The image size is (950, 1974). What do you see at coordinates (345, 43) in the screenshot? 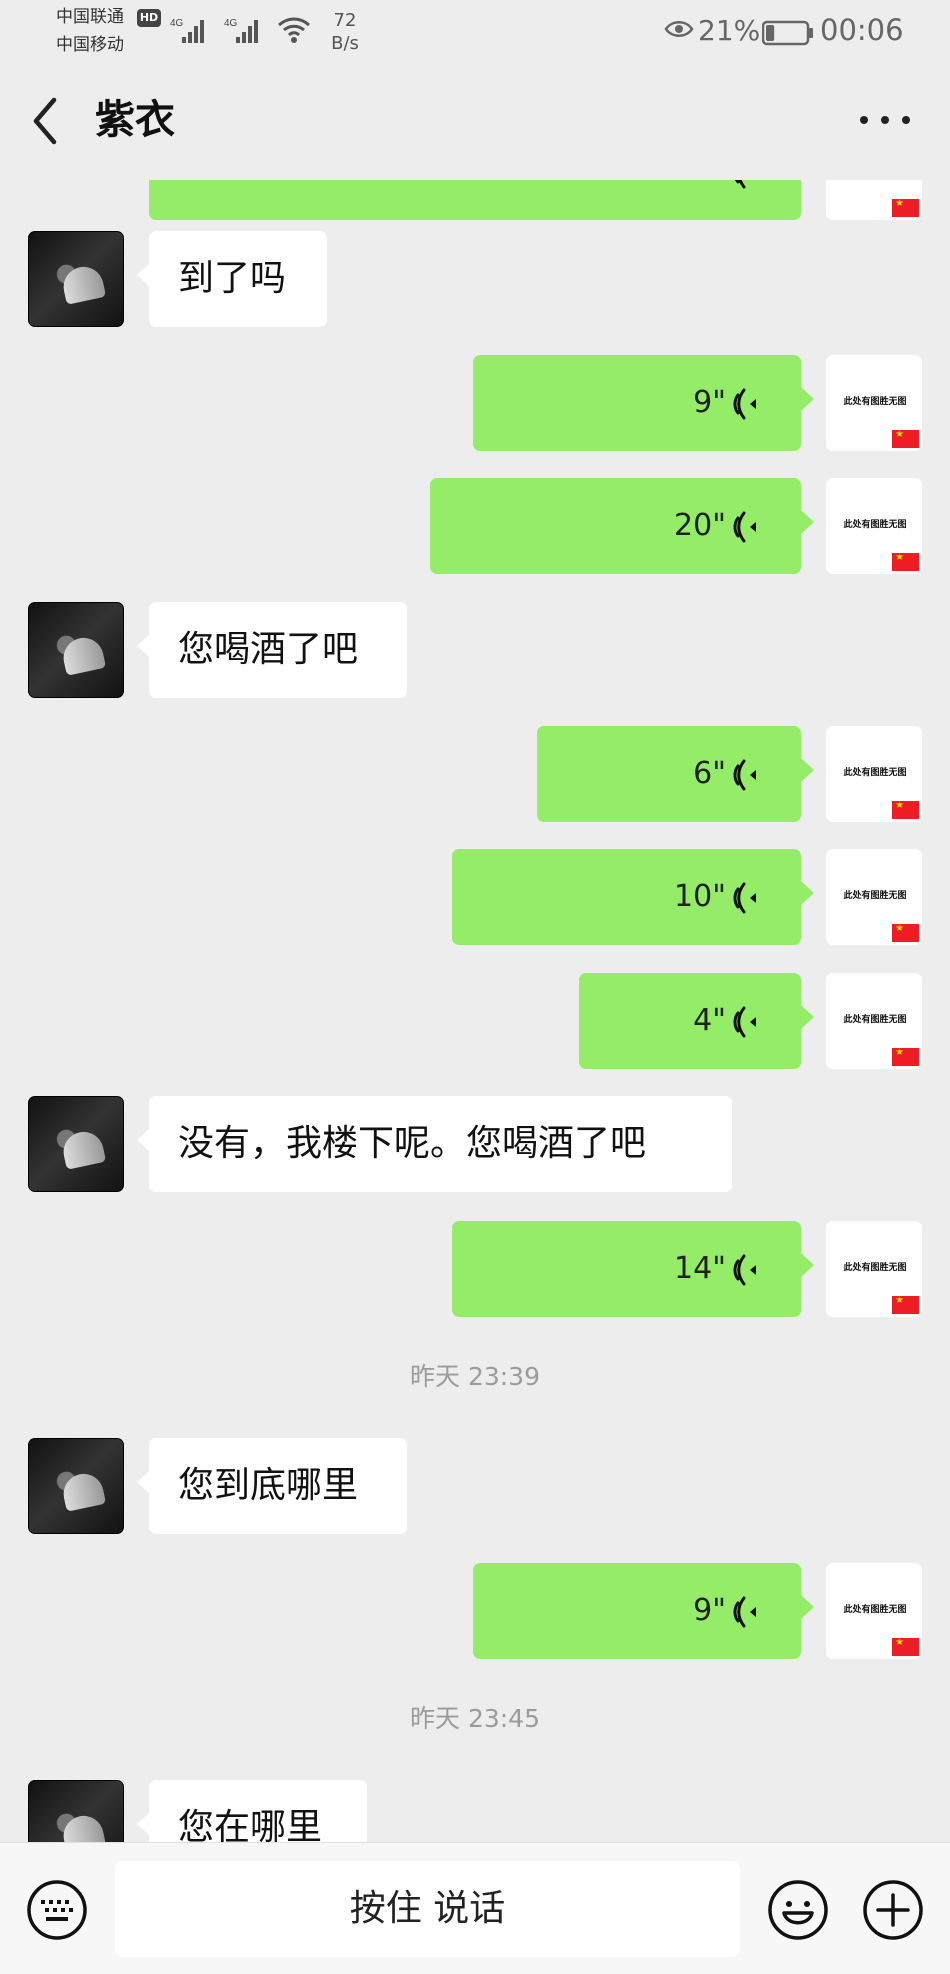
I see `network-speed-unit: B/s` at bounding box center [345, 43].